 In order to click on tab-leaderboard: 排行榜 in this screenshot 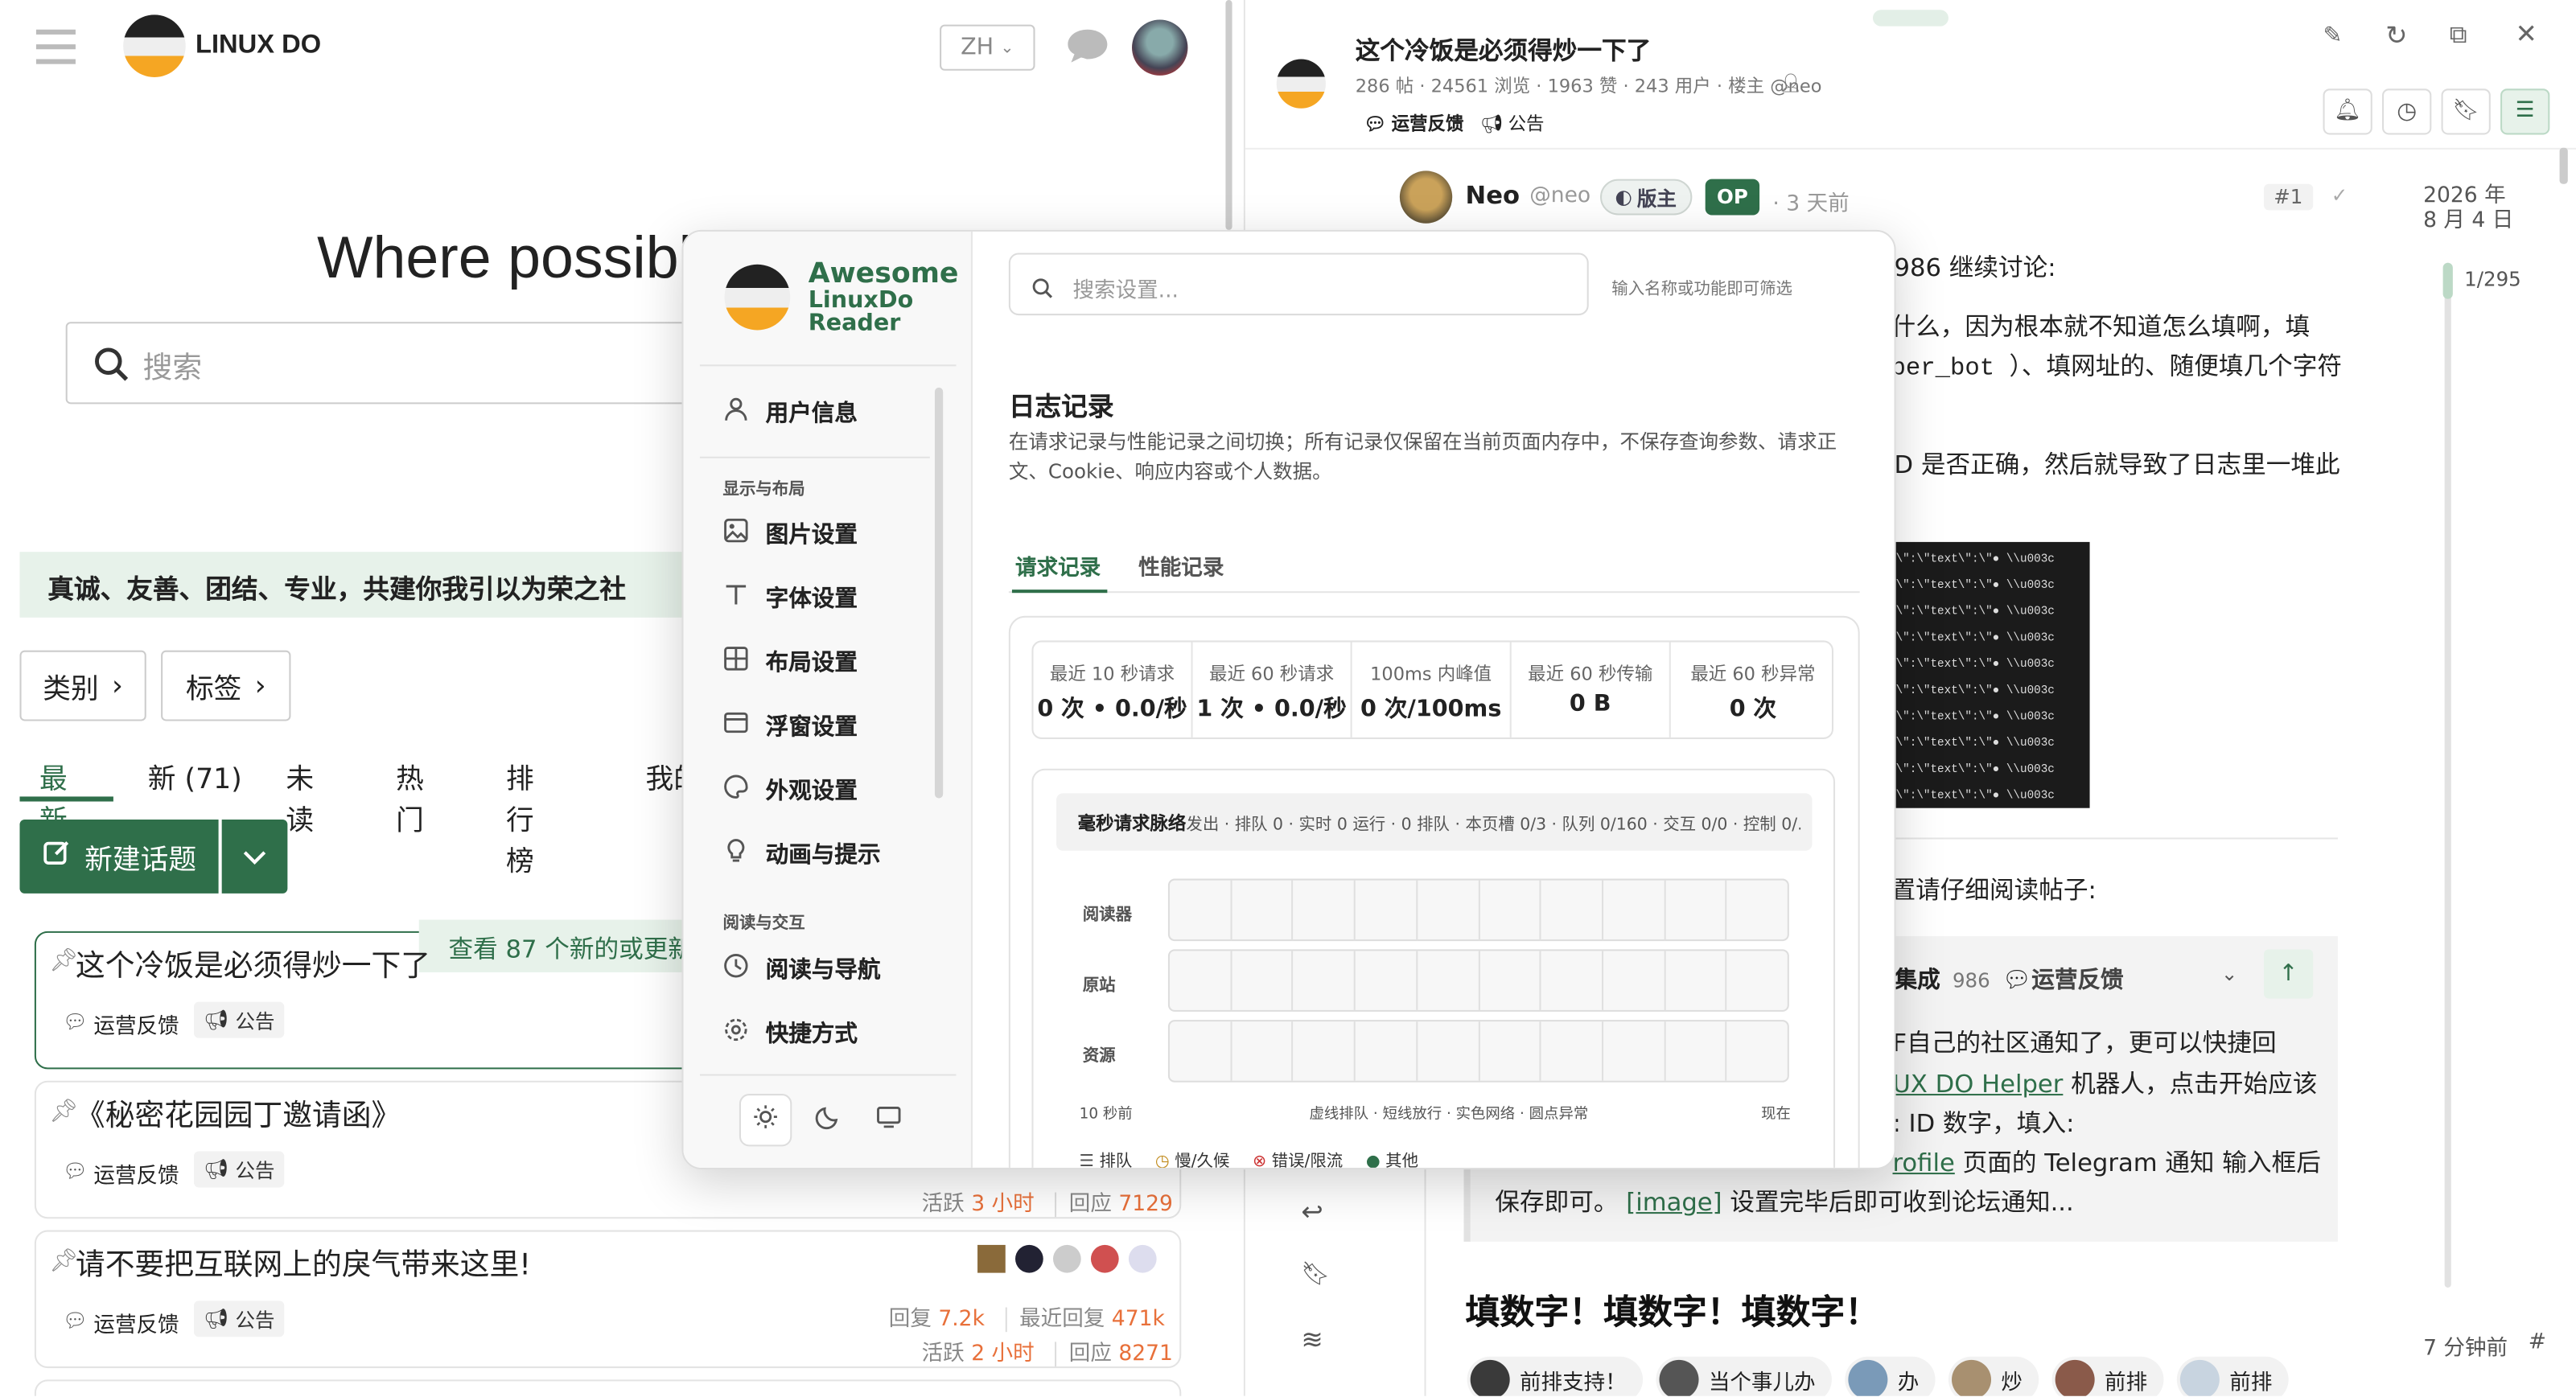, I will do `click(520, 817)`.